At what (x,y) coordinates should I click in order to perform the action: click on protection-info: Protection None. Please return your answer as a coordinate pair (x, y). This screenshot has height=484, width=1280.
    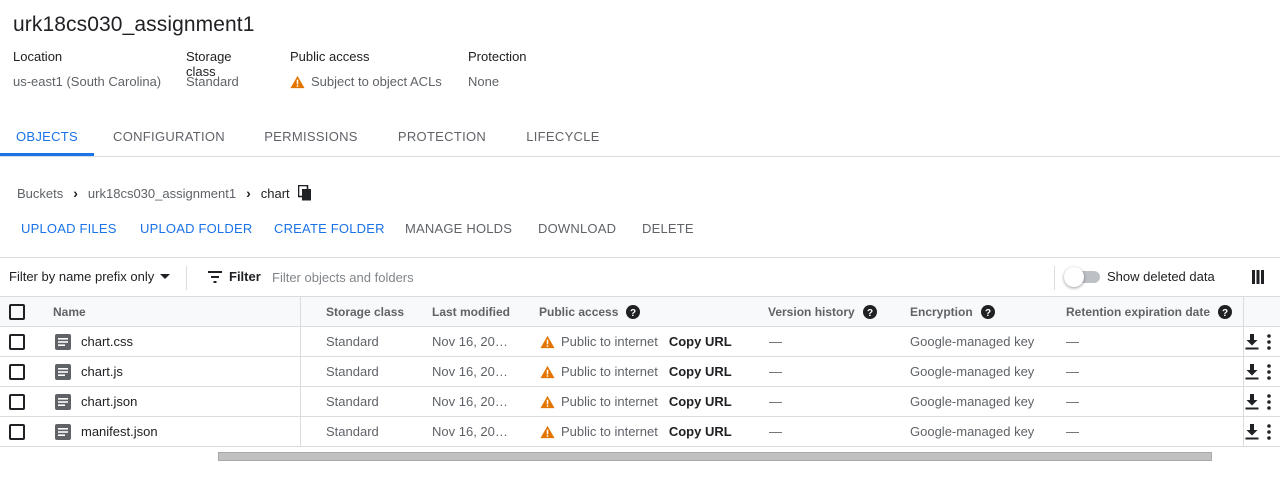
    Looking at the image, I should click on (497, 69).